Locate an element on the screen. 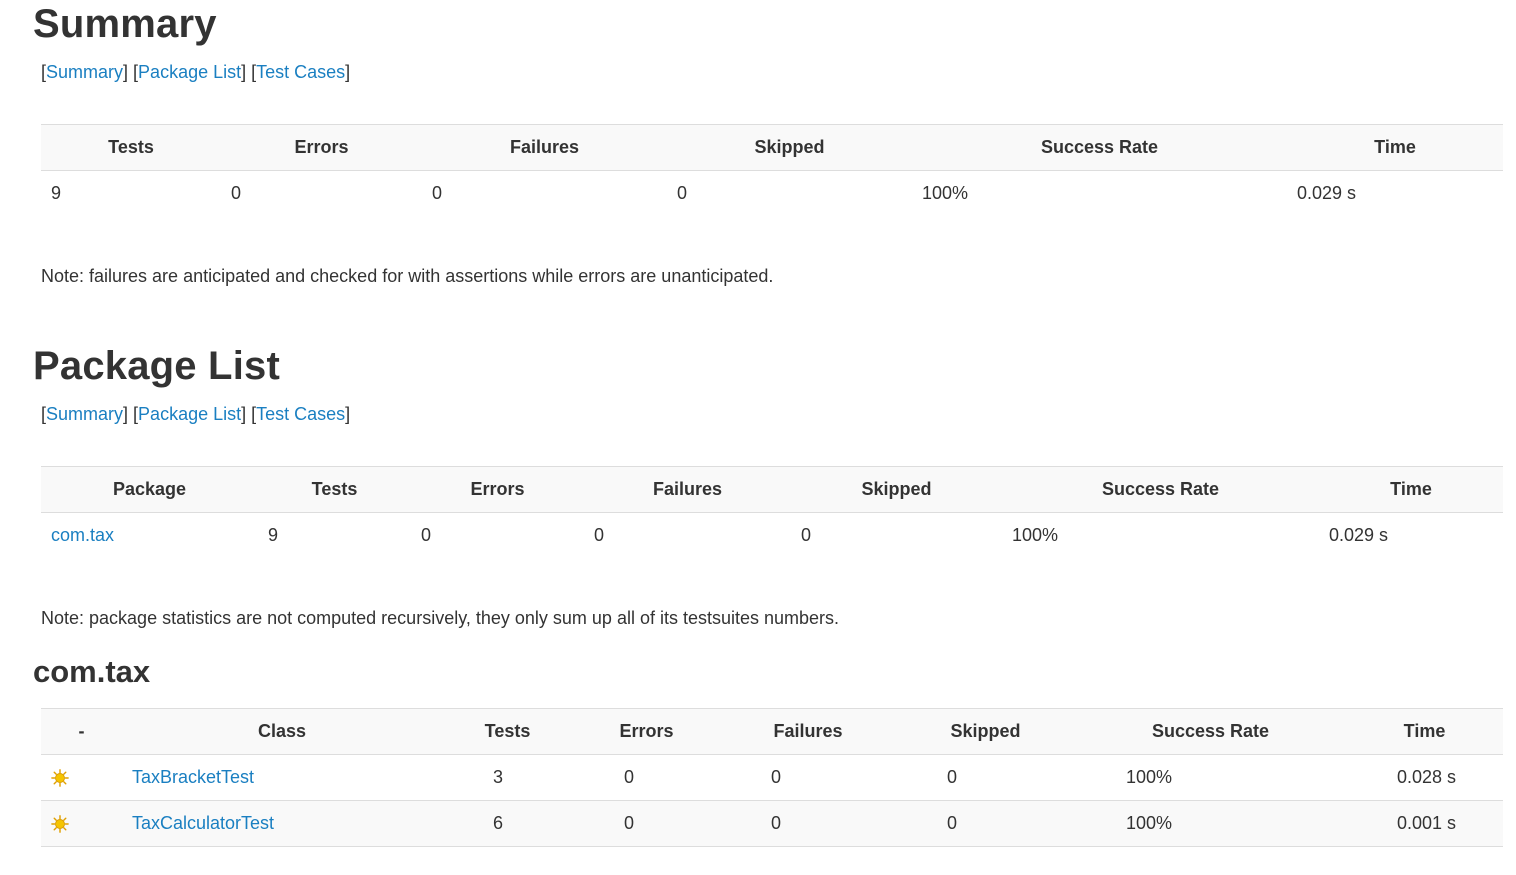 This screenshot has width=1516, height=875. table-row: com.tax 9 0 0 0 100% 0.029 s is located at coordinates (772, 536).